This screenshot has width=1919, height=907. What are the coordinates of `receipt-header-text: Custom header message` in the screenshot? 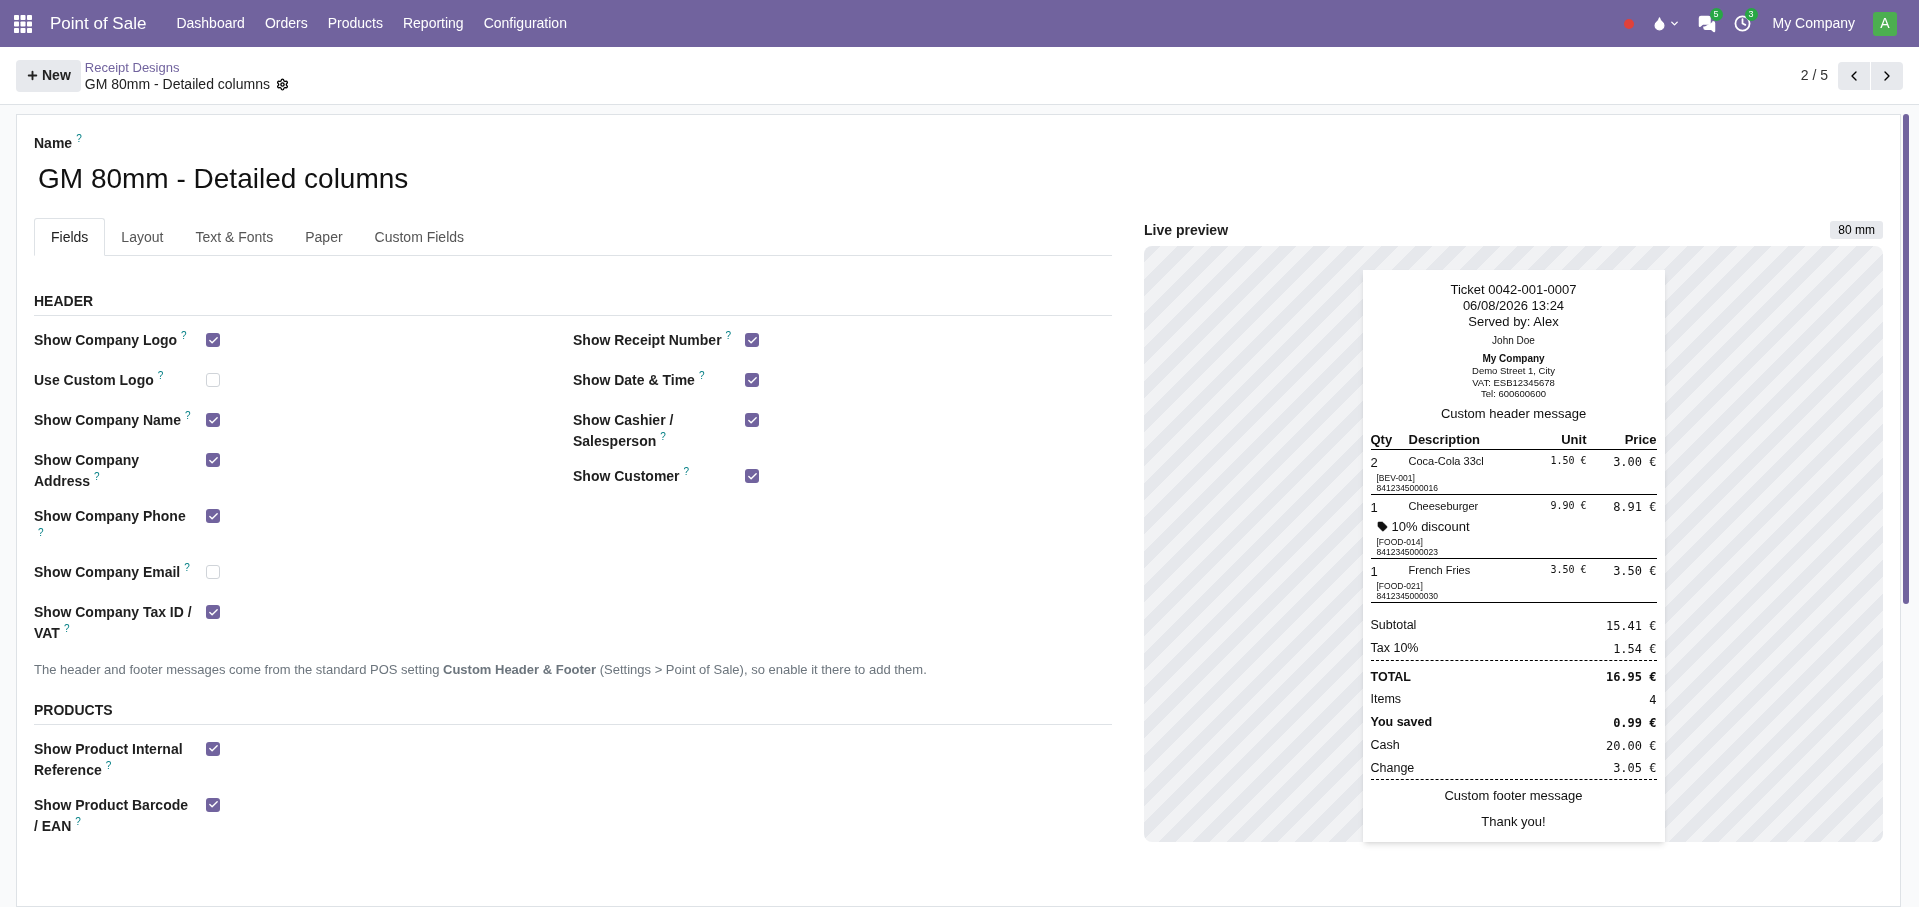 It's located at (1513, 413).